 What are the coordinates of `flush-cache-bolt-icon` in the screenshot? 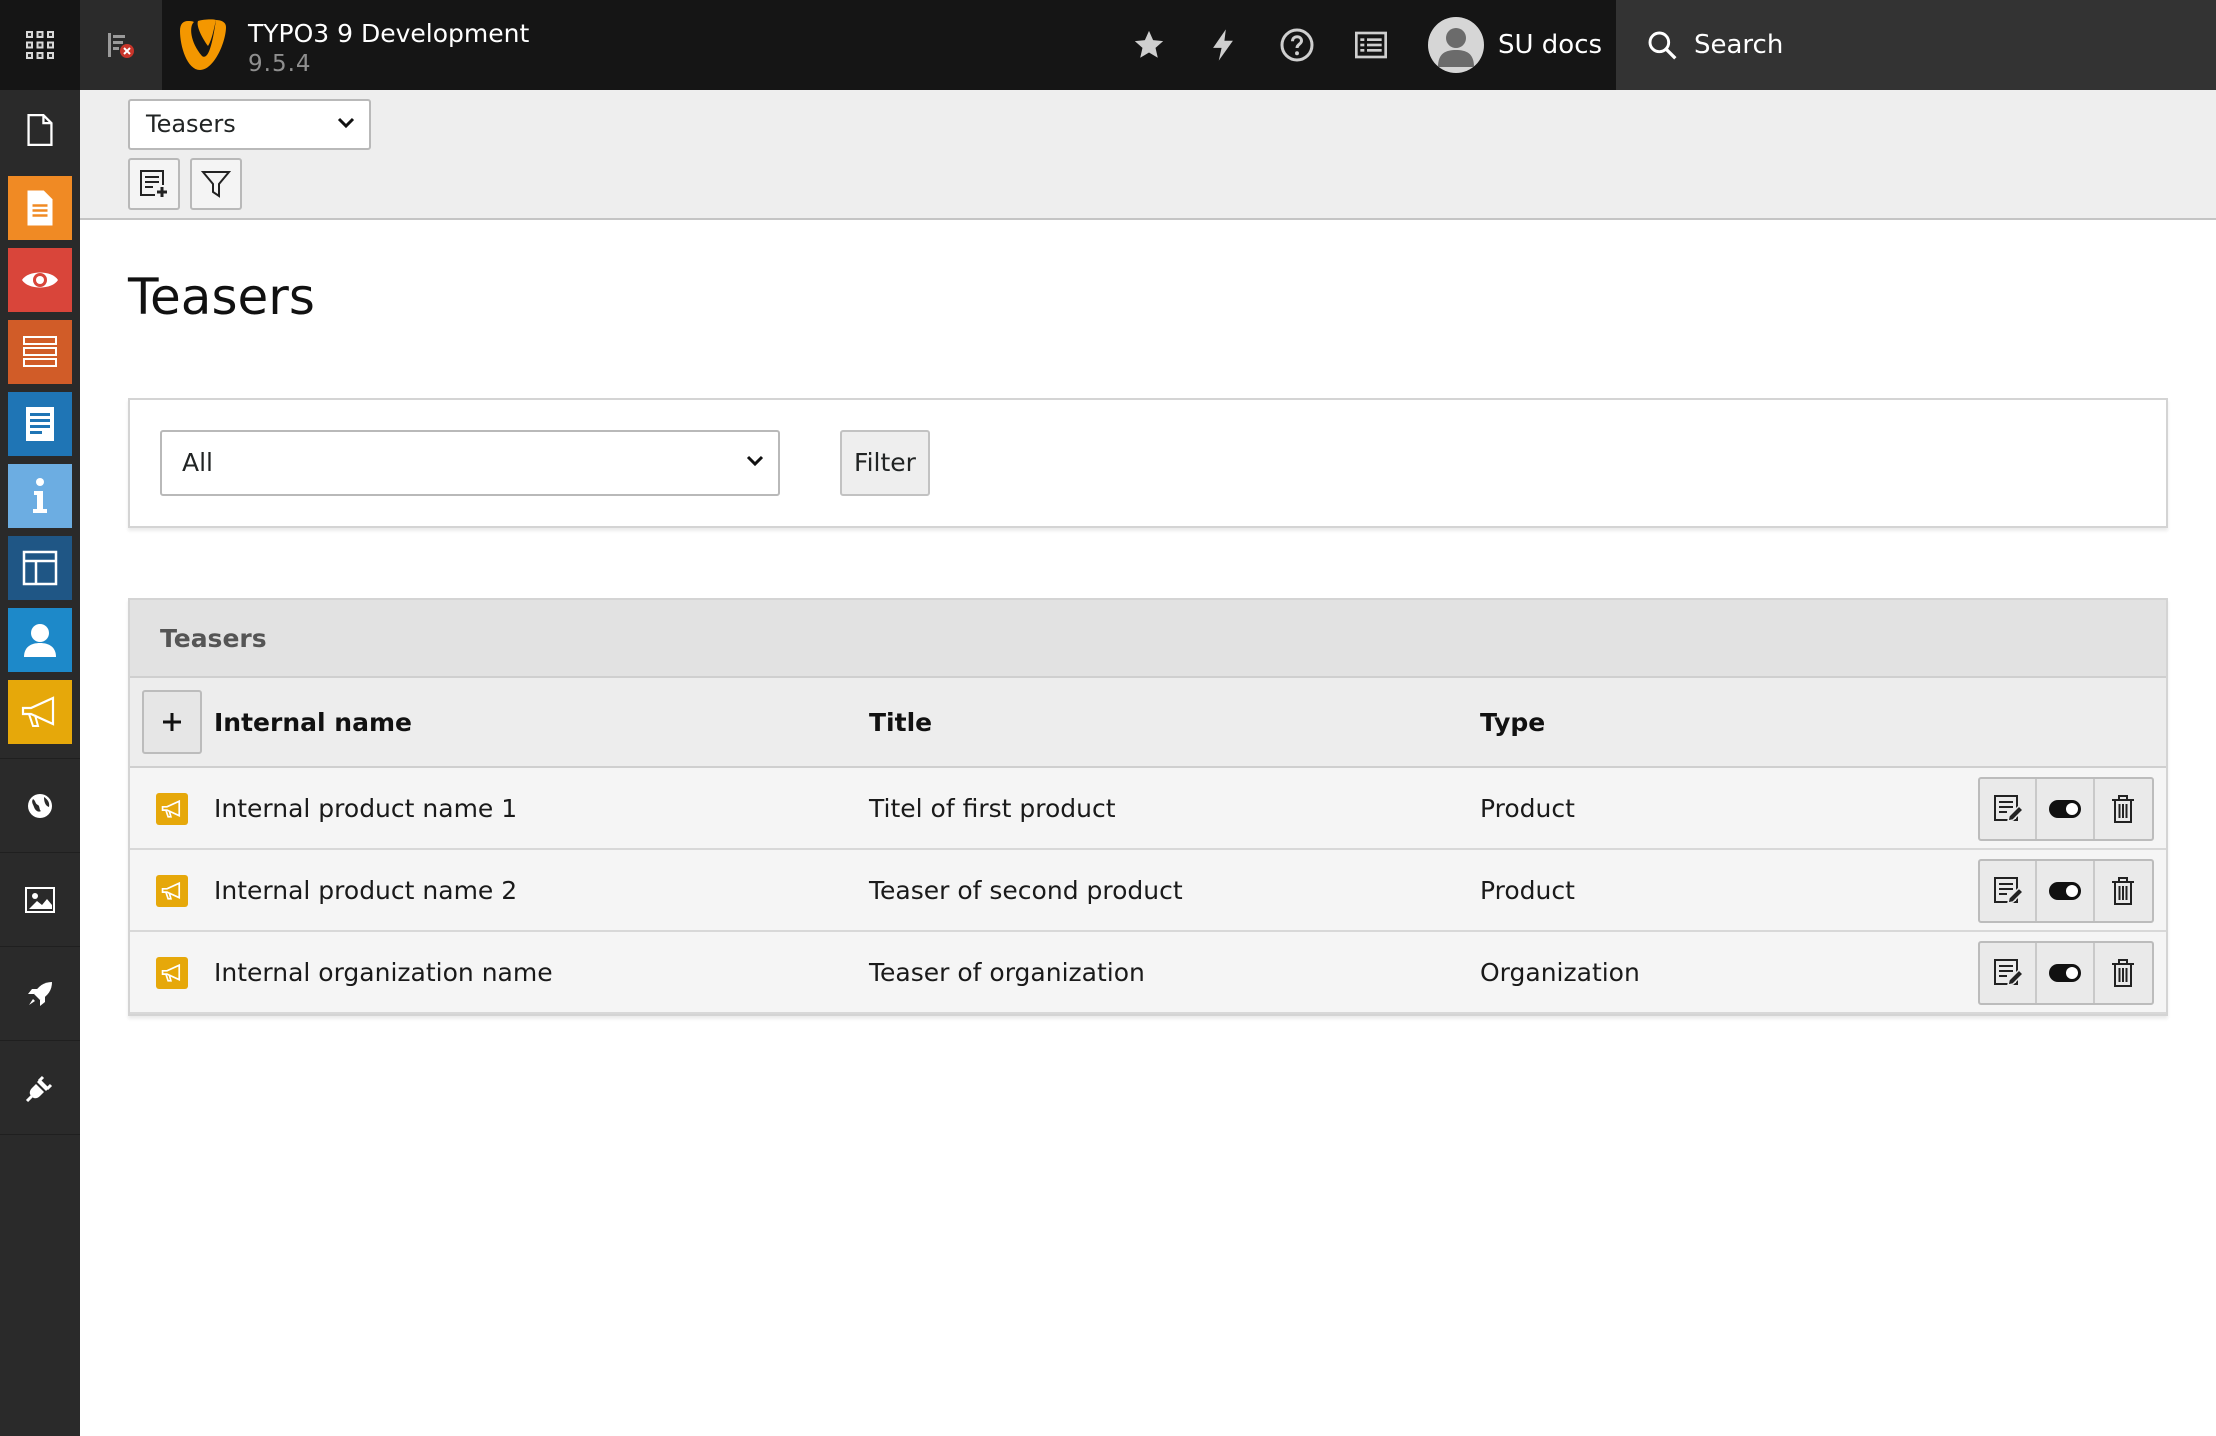 It's located at (1223, 45).